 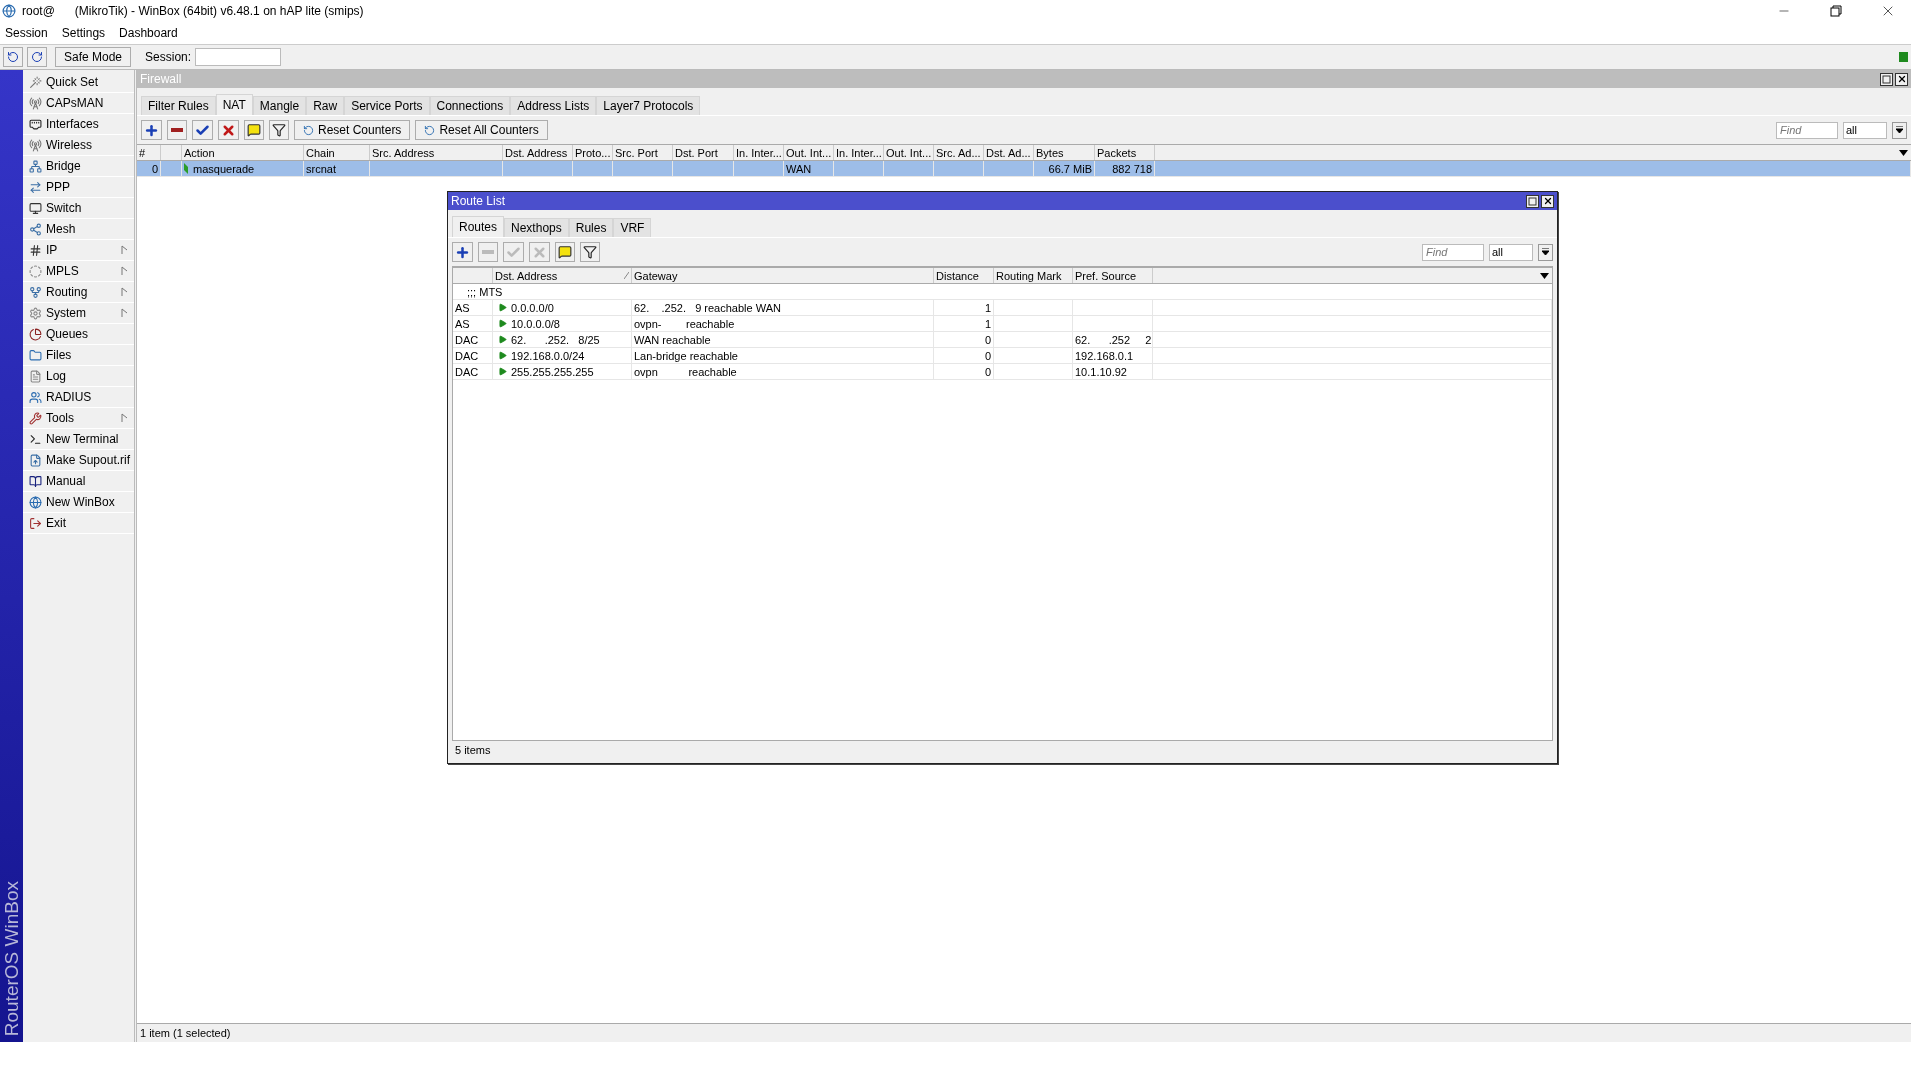 I want to click on sidebar-item: New Terminal, so click(x=78, y=439).